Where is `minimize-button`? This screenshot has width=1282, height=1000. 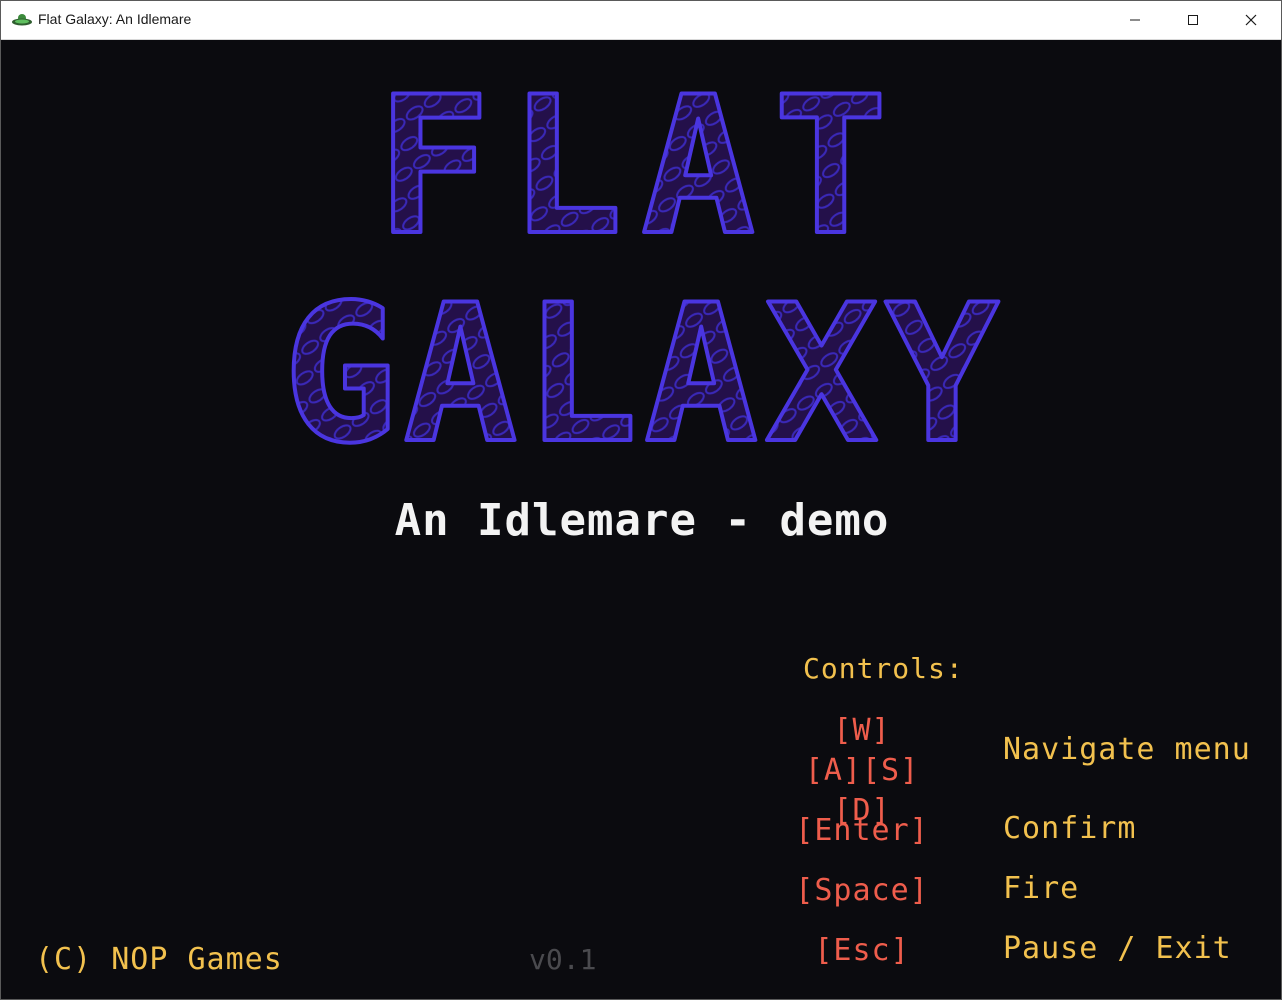 minimize-button is located at coordinates (1135, 20).